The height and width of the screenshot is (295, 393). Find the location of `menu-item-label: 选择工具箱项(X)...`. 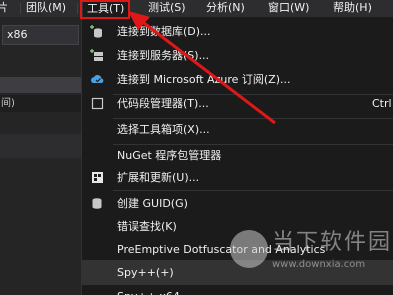

menu-item-label: 选择工具箱项(X)... is located at coordinates (163, 129).